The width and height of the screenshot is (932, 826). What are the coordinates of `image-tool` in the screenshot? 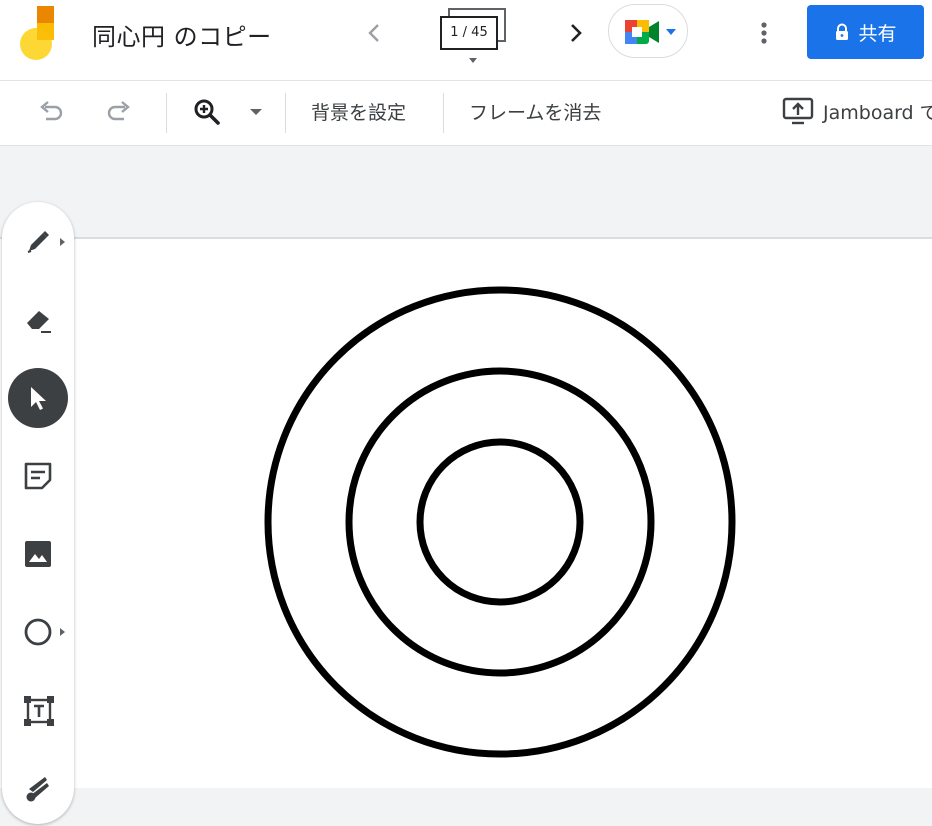 It's located at (38, 554).